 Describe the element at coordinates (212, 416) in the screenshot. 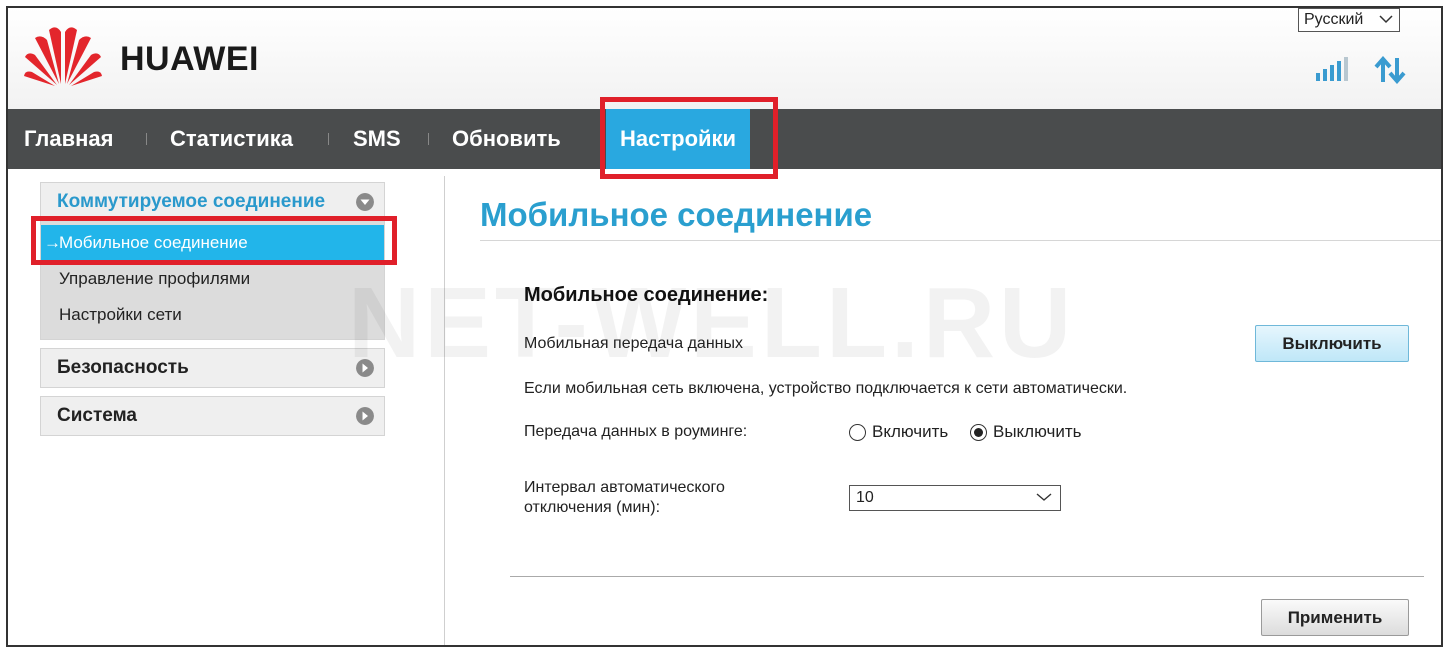

I see `sidebar-group-system: Система` at that location.